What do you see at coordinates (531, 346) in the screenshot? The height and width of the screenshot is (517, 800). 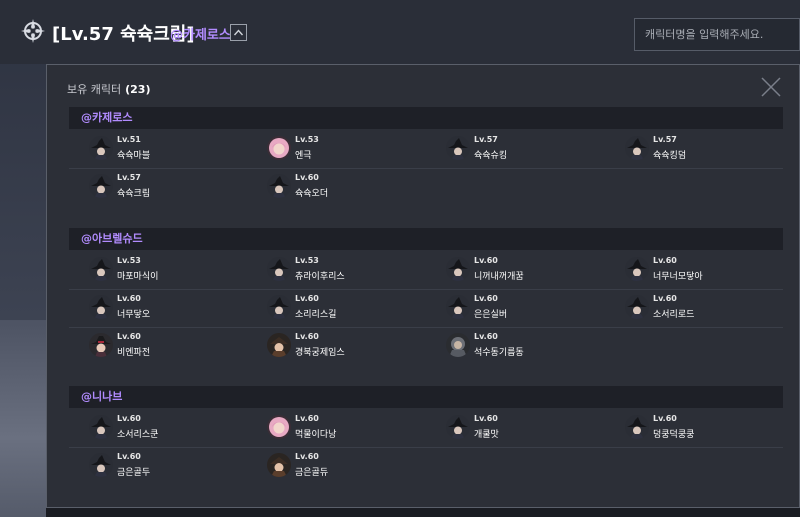 I see `character-item: Lv.60 석수동기름동` at bounding box center [531, 346].